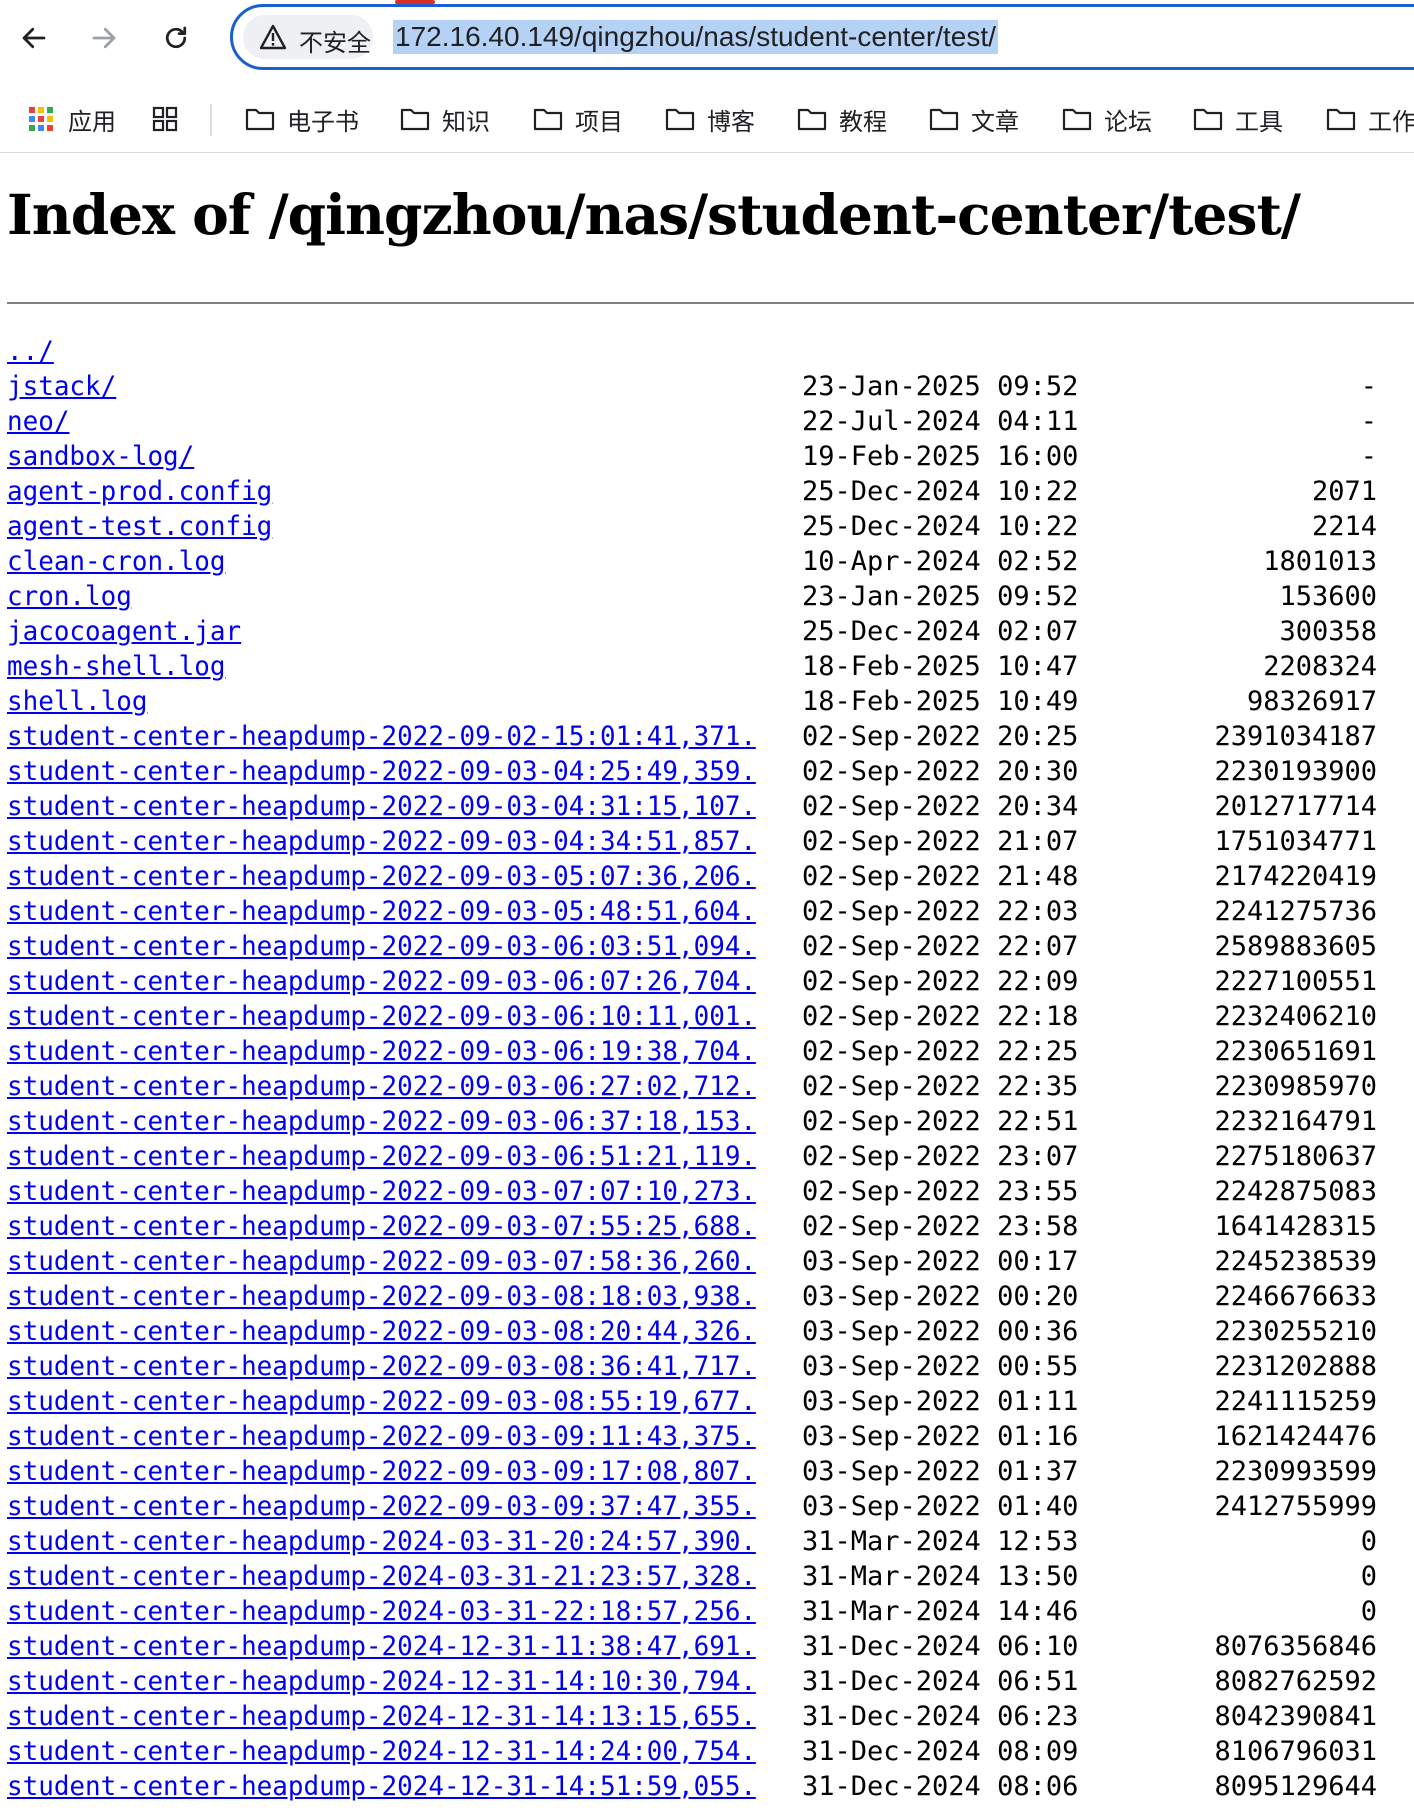 Image resolution: width=1414 pixels, height=1814 pixels. I want to click on bookmark-folder: 论坛, so click(1107, 119).